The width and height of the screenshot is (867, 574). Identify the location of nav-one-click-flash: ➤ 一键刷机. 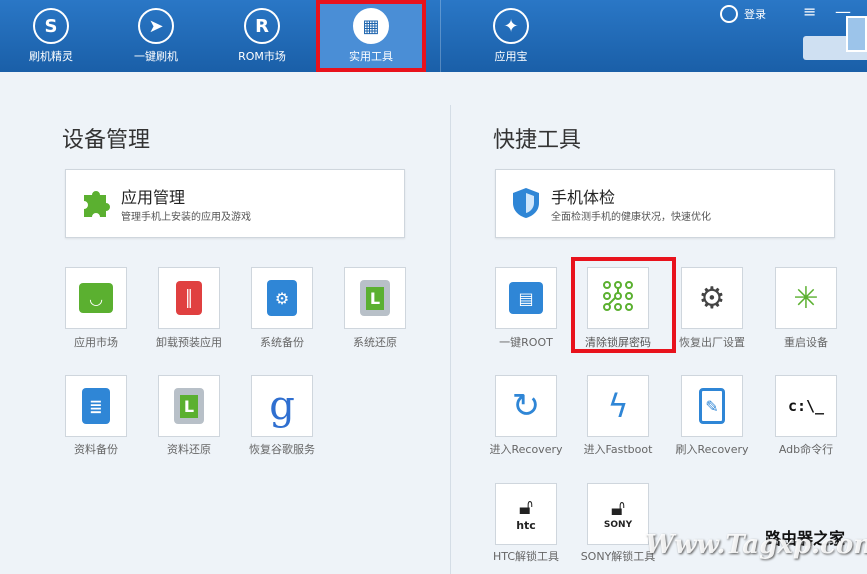
(156, 36).